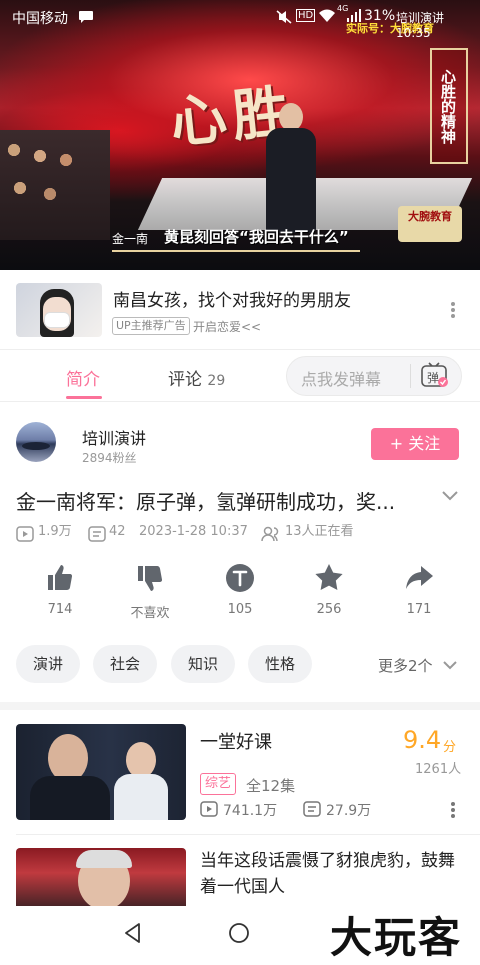  Describe the element at coordinates (60, 578) in the screenshot. I see `thumbs-up-icon` at that location.